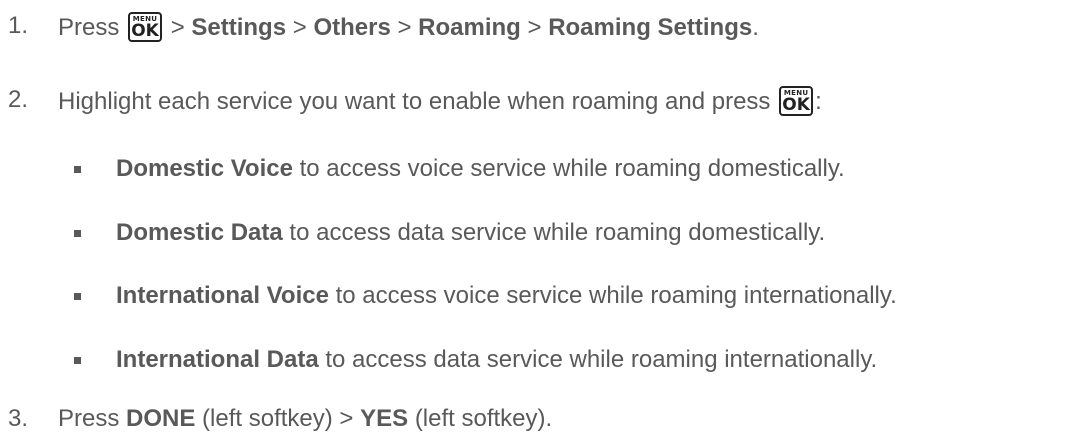 This screenshot has height=441, width=1065. What do you see at coordinates (161, 418) in the screenshot?
I see `softkey-done: DONE` at bounding box center [161, 418].